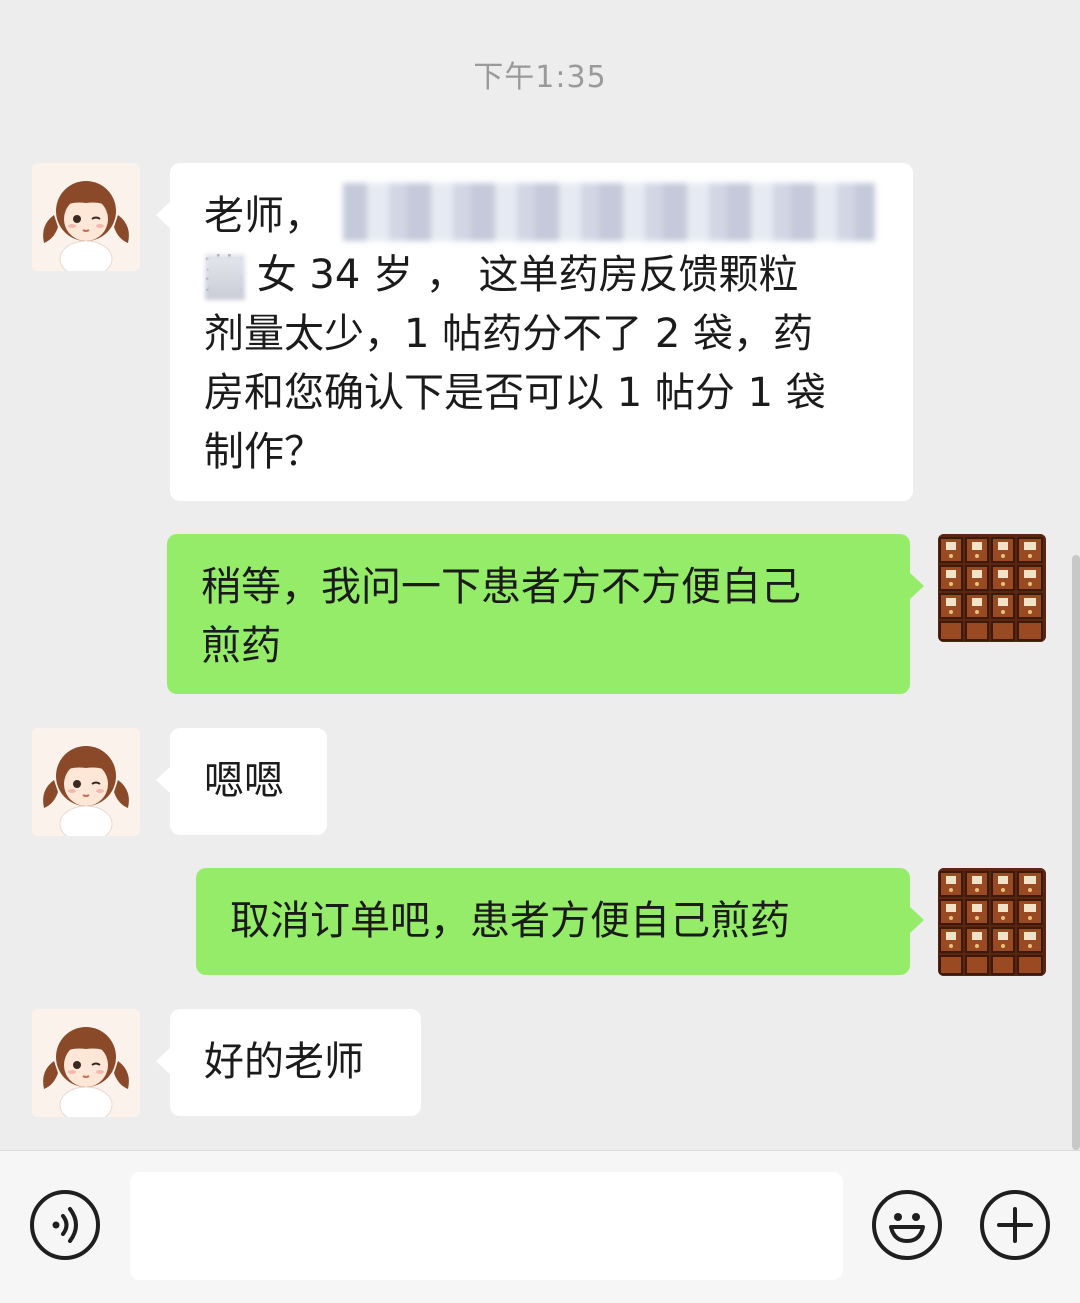 The image size is (1080, 1303). I want to click on plus-icon, so click(1015, 1225).